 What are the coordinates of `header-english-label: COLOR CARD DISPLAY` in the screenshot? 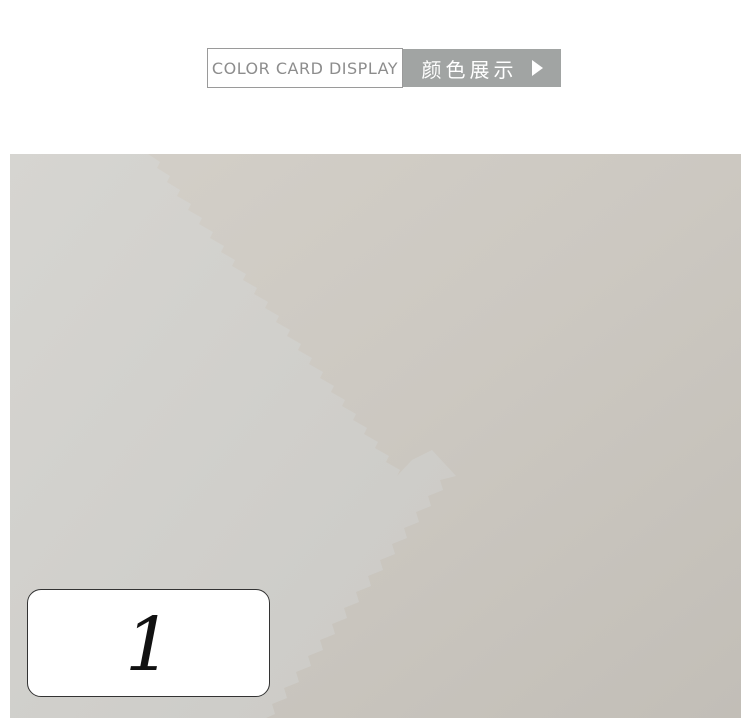 It's located at (305, 68).